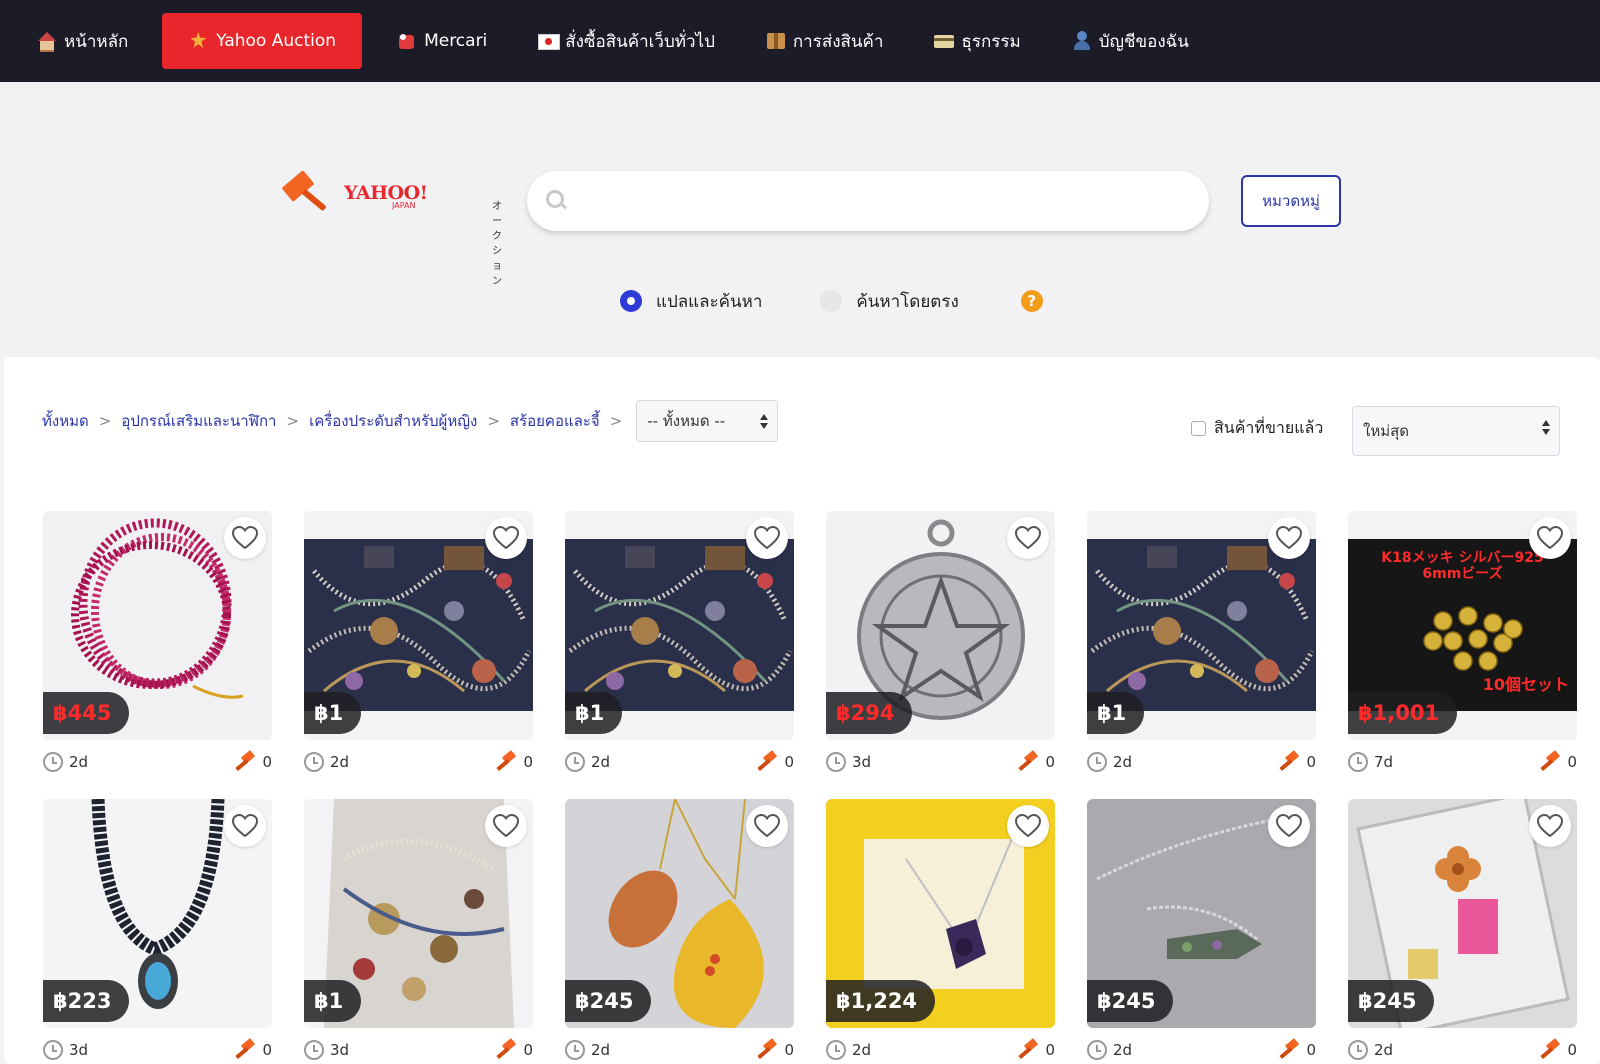  I want to click on radio-label: ค้นหาโดยตรง, so click(907, 301).